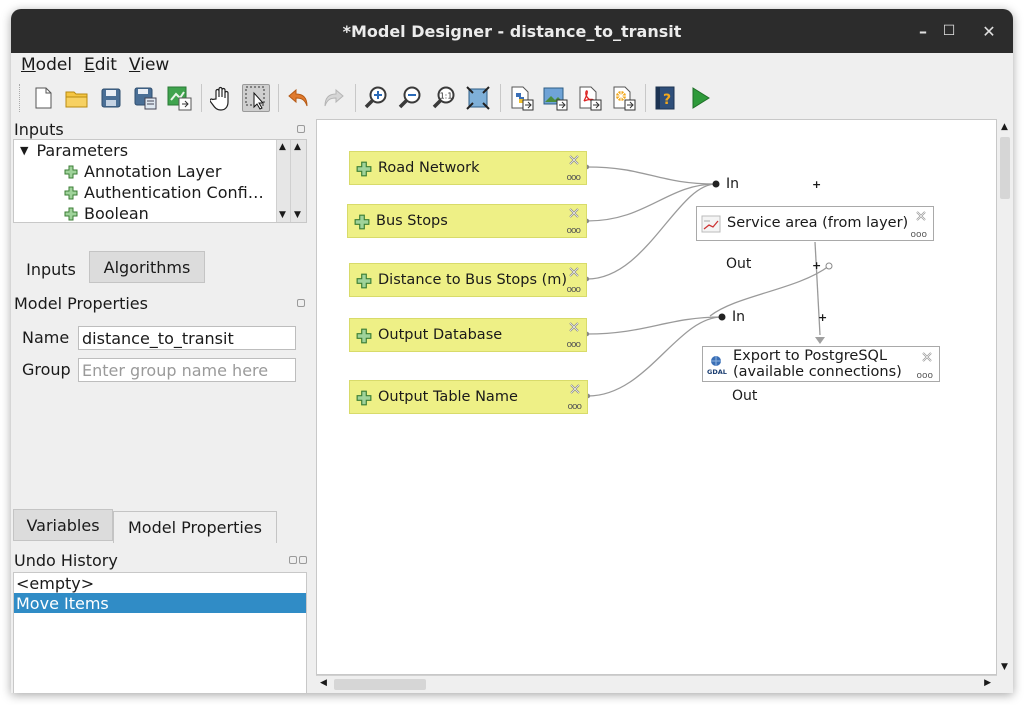 This screenshot has width=1024, height=705. What do you see at coordinates (63, 525) in the screenshot?
I see `tab-variables: Variables` at bounding box center [63, 525].